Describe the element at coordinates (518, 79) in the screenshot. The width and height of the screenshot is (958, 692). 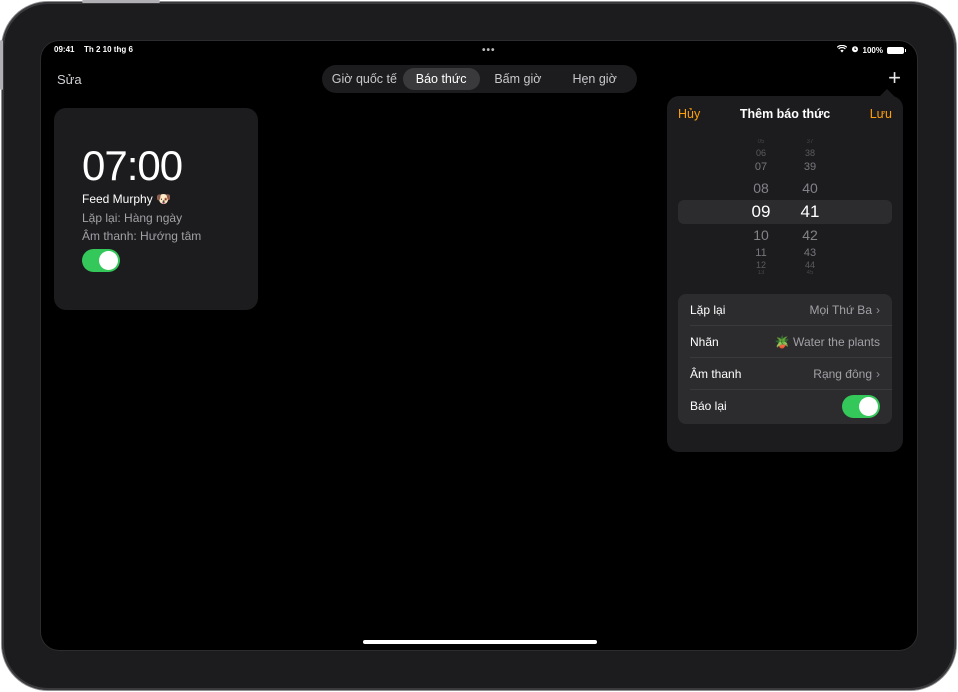
I see `tab-stopwatch: Bấm giờ` at that location.